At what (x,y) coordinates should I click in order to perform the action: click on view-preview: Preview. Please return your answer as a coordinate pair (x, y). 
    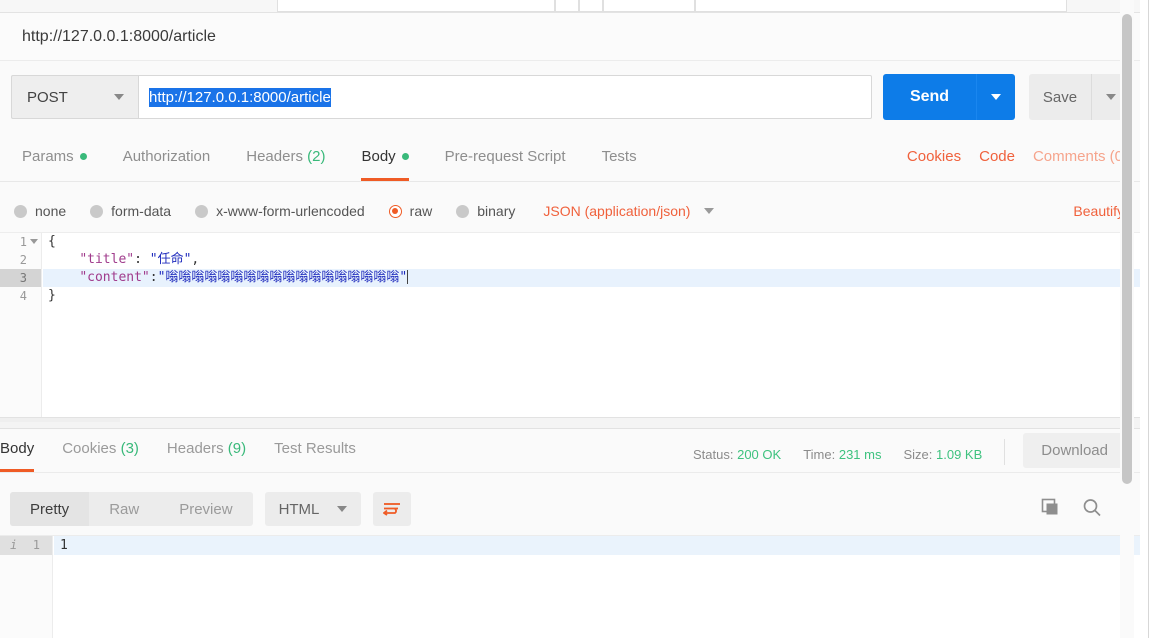
    Looking at the image, I should click on (205, 509).